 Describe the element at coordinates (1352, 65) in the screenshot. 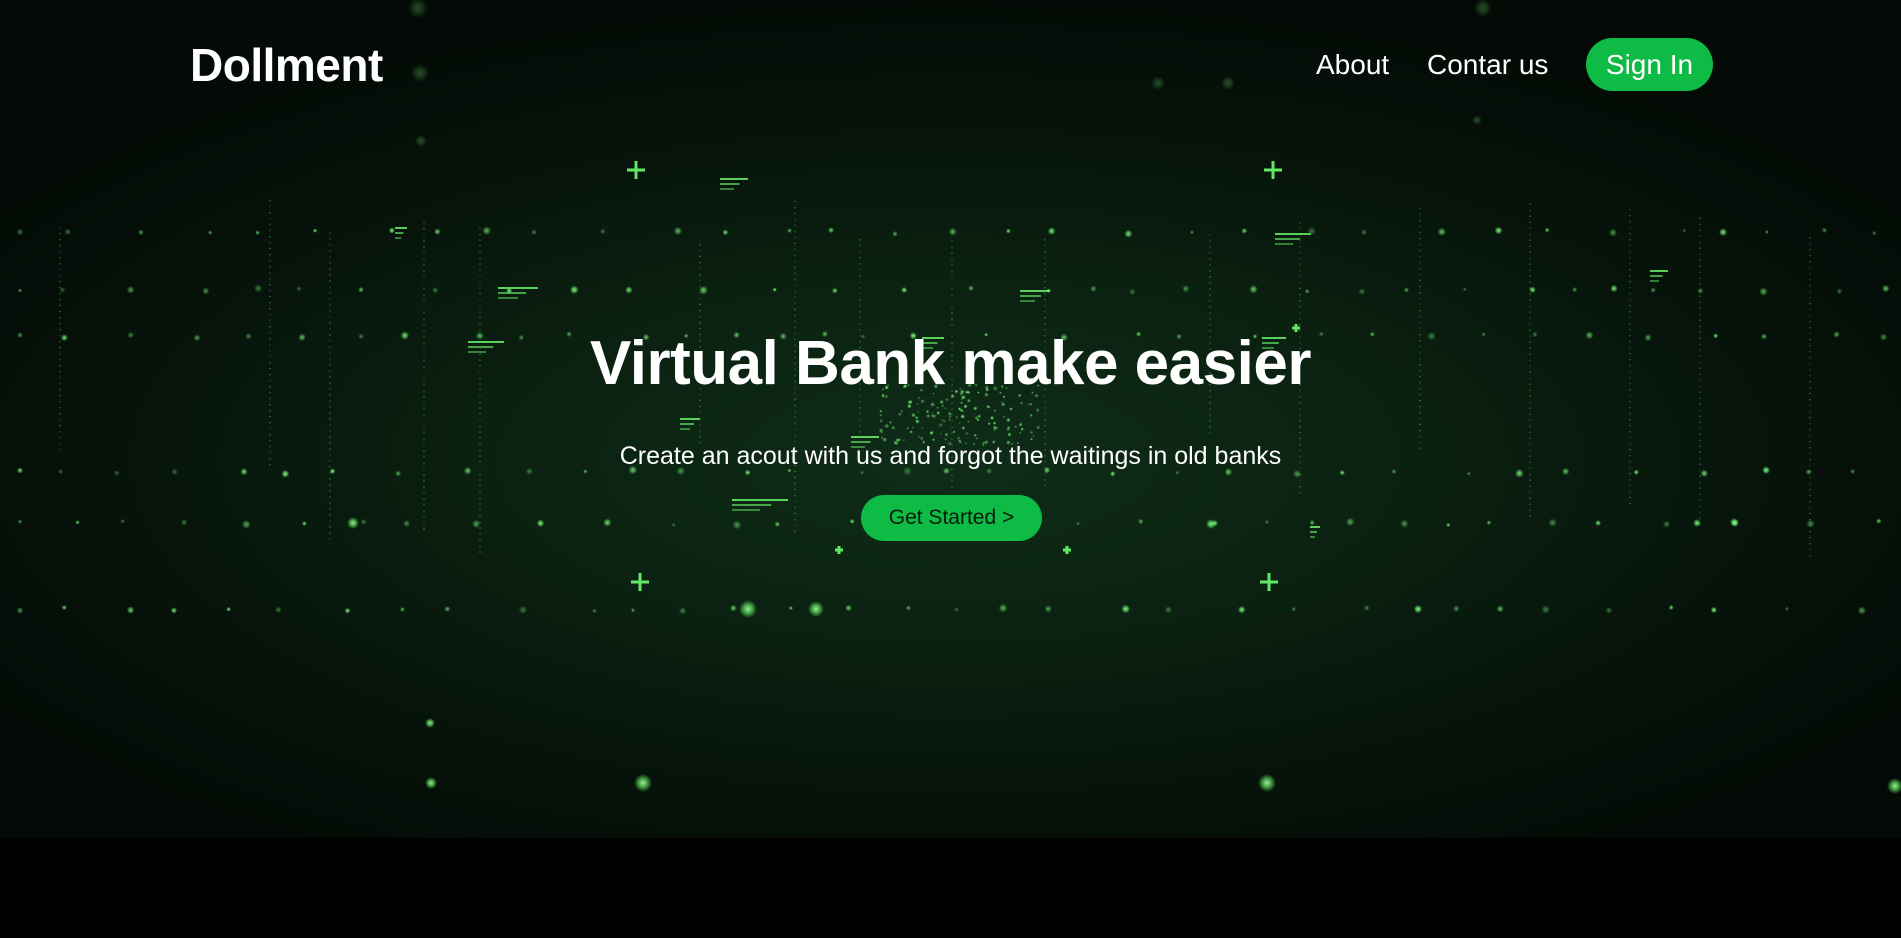

I see `nav-link-about: About` at that location.